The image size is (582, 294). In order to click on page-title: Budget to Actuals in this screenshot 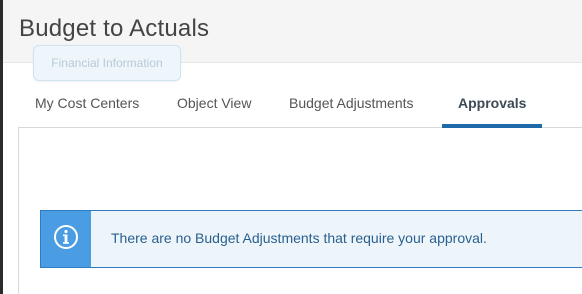, I will do `click(114, 28)`.